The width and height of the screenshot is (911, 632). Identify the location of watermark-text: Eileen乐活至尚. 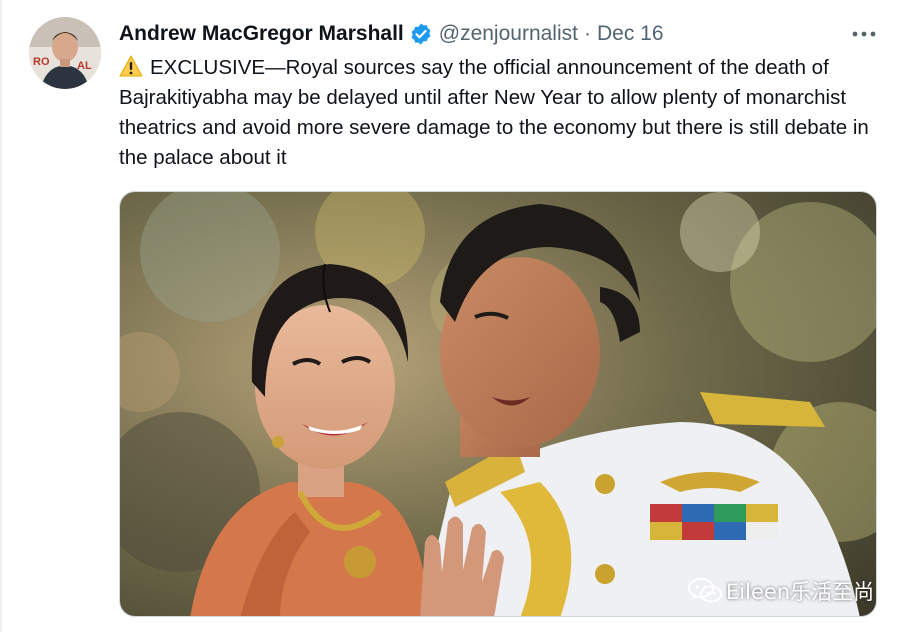
(800, 592).